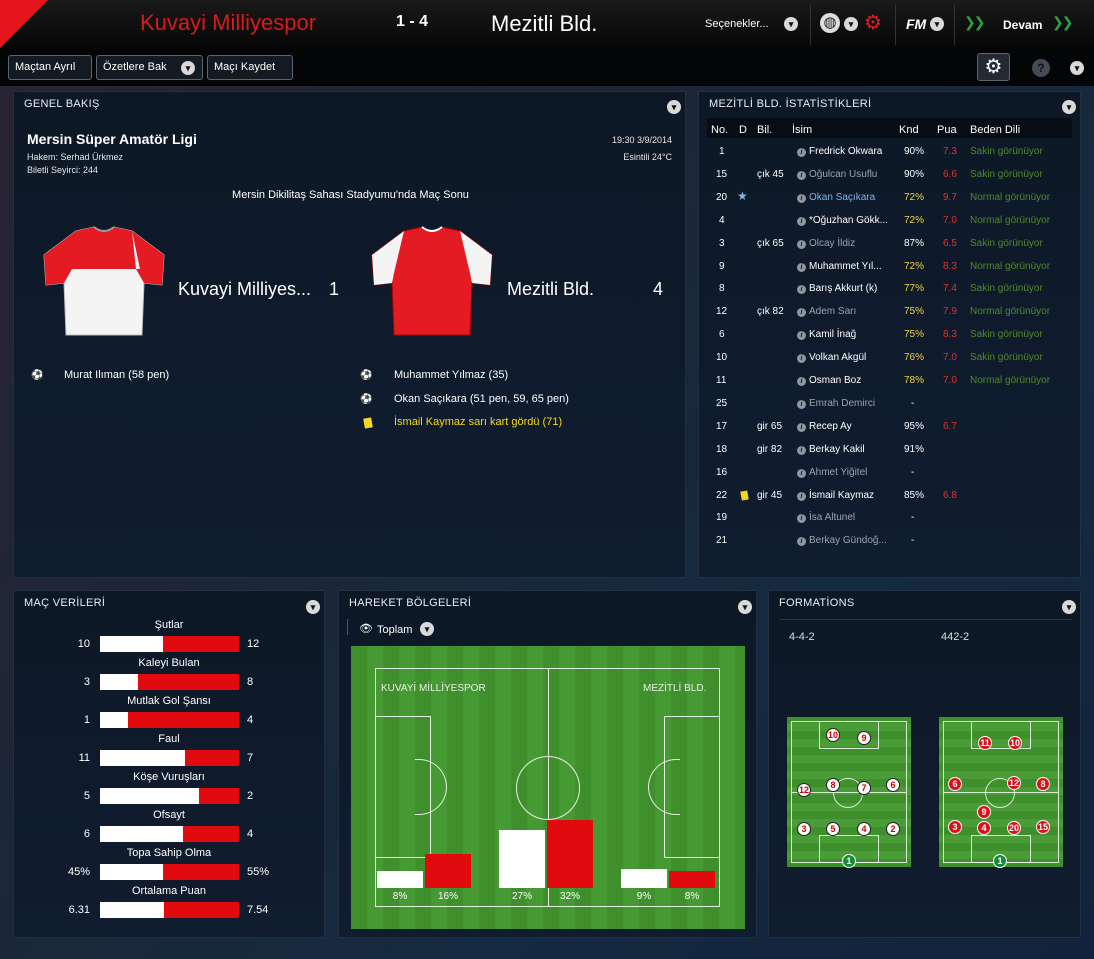 The height and width of the screenshot is (959, 1094). What do you see at coordinates (804, 790) in the screenshot?
I see `home-player-marker: 12` at bounding box center [804, 790].